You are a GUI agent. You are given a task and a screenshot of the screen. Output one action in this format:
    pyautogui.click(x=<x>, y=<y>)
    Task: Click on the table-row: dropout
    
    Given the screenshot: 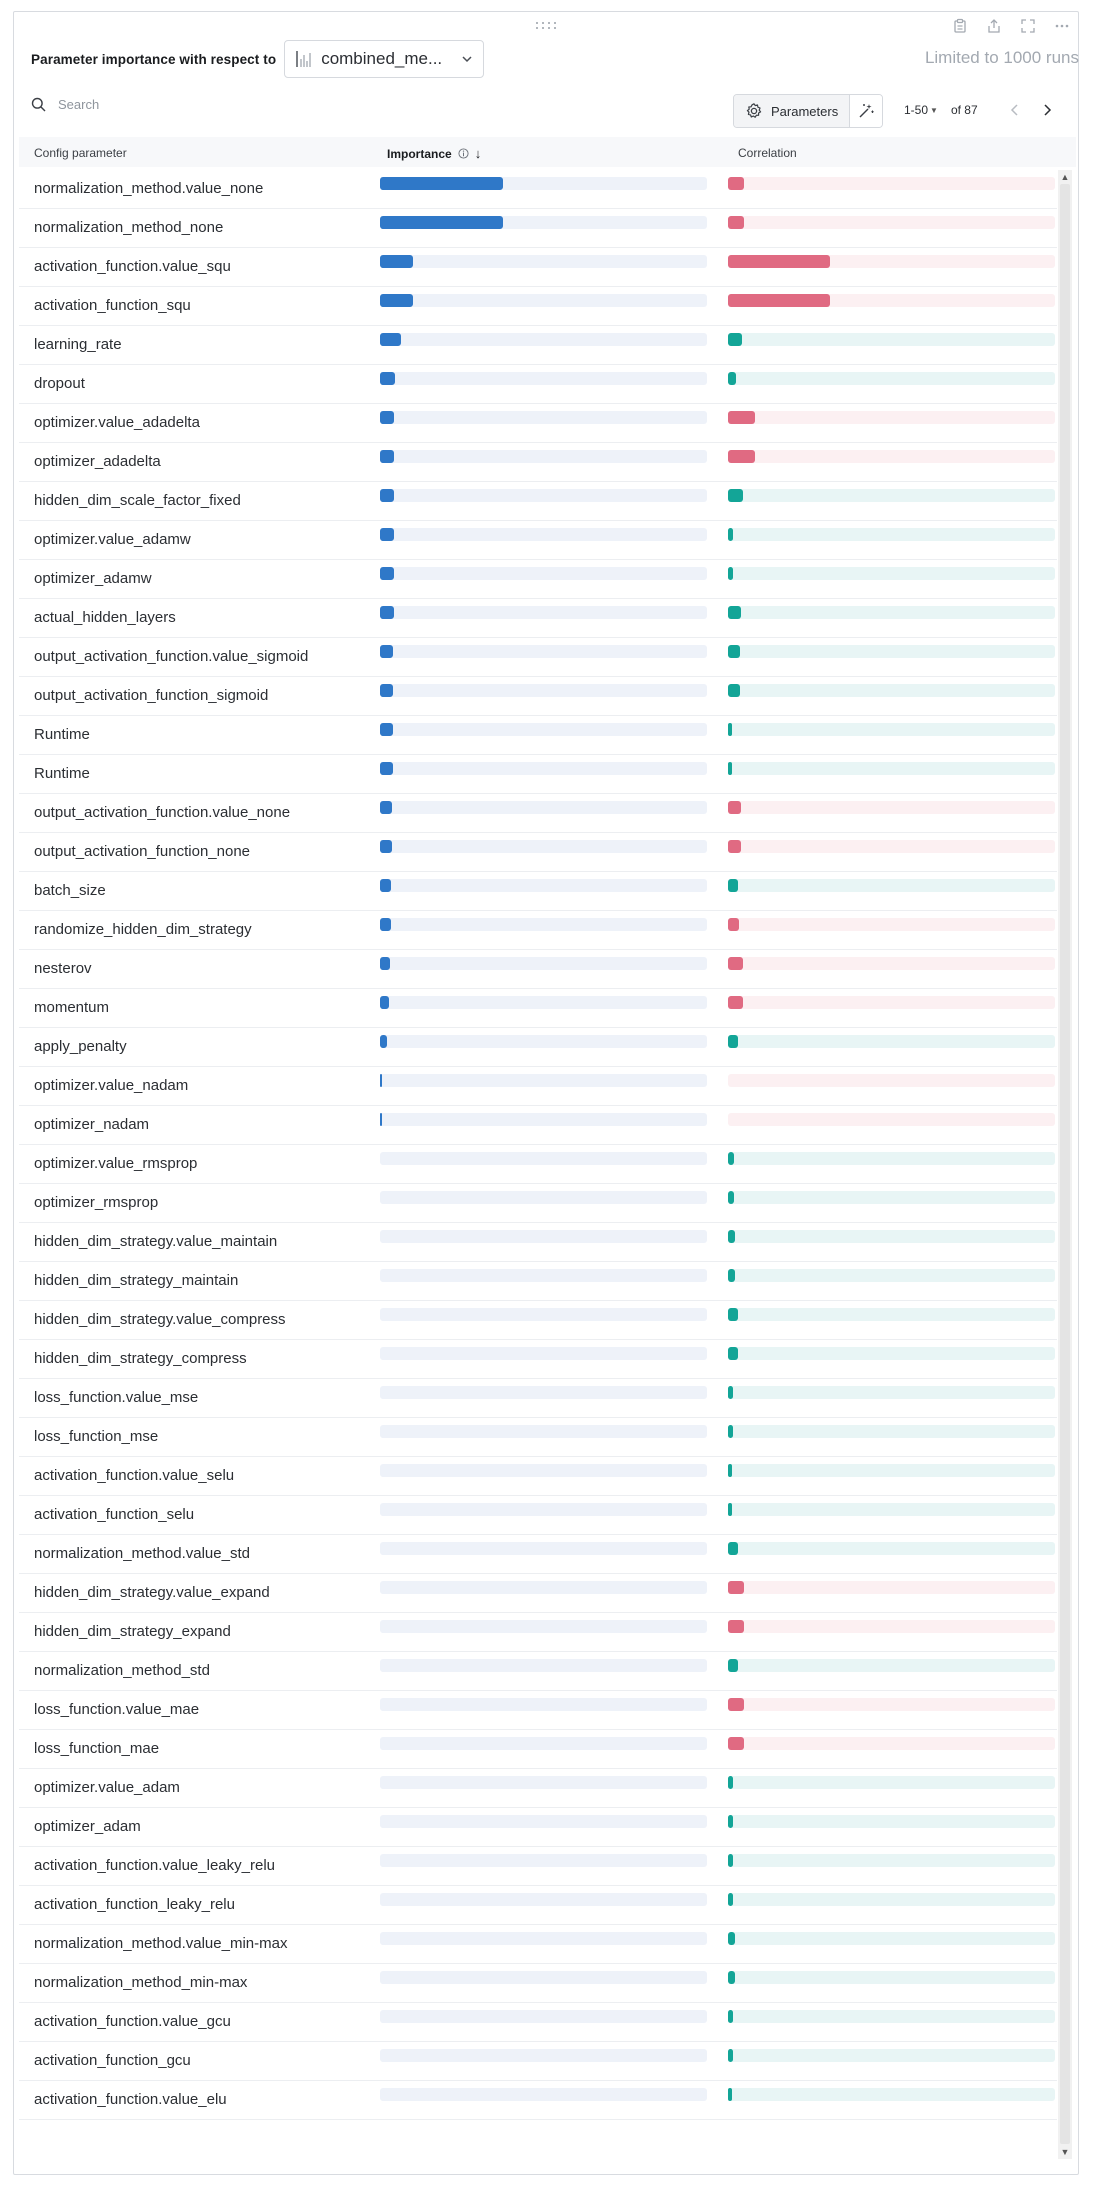 What is the action you would take?
    pyautogui.click(x=538, y=384)
    